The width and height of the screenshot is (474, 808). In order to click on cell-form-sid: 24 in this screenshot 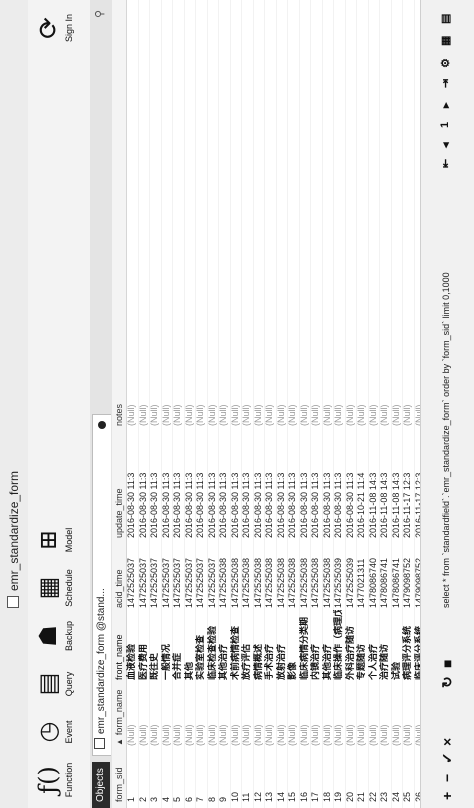, I will do `click(397, 782)`.